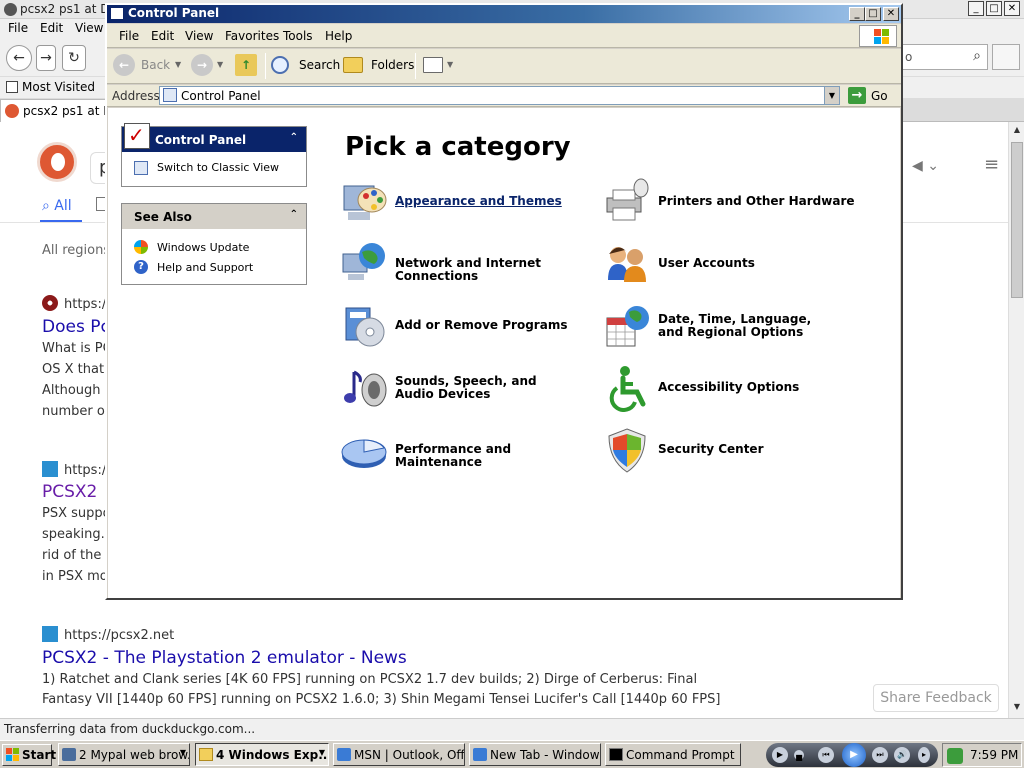 The image size is (1024, 768). What do you see at coordinates (51, 28) in the screenshot?
I see `browser-menu-edit: Edit` at bounding box center [51, 28].